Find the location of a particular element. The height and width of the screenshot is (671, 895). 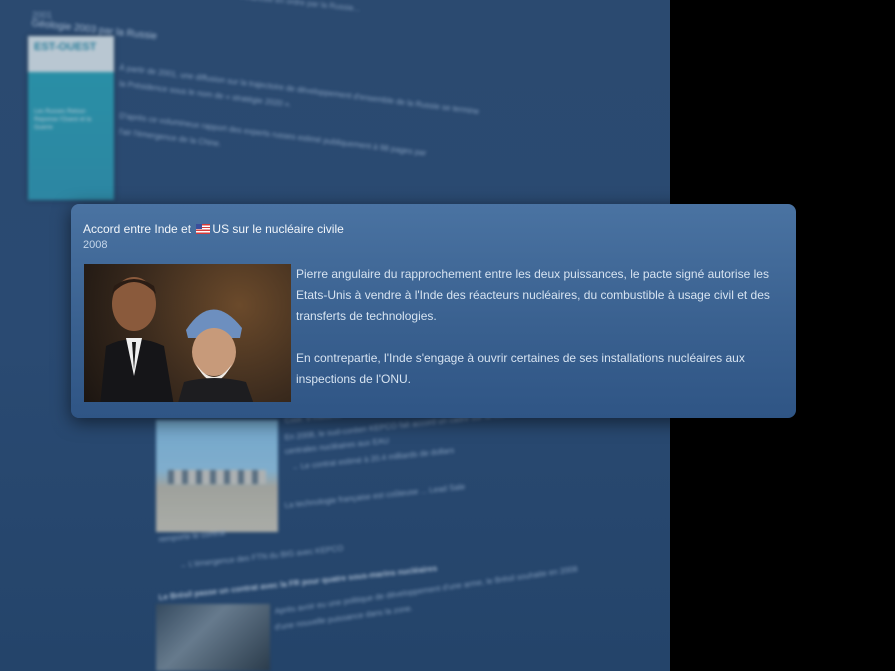

event-photo is located at coordinates (187, 333).